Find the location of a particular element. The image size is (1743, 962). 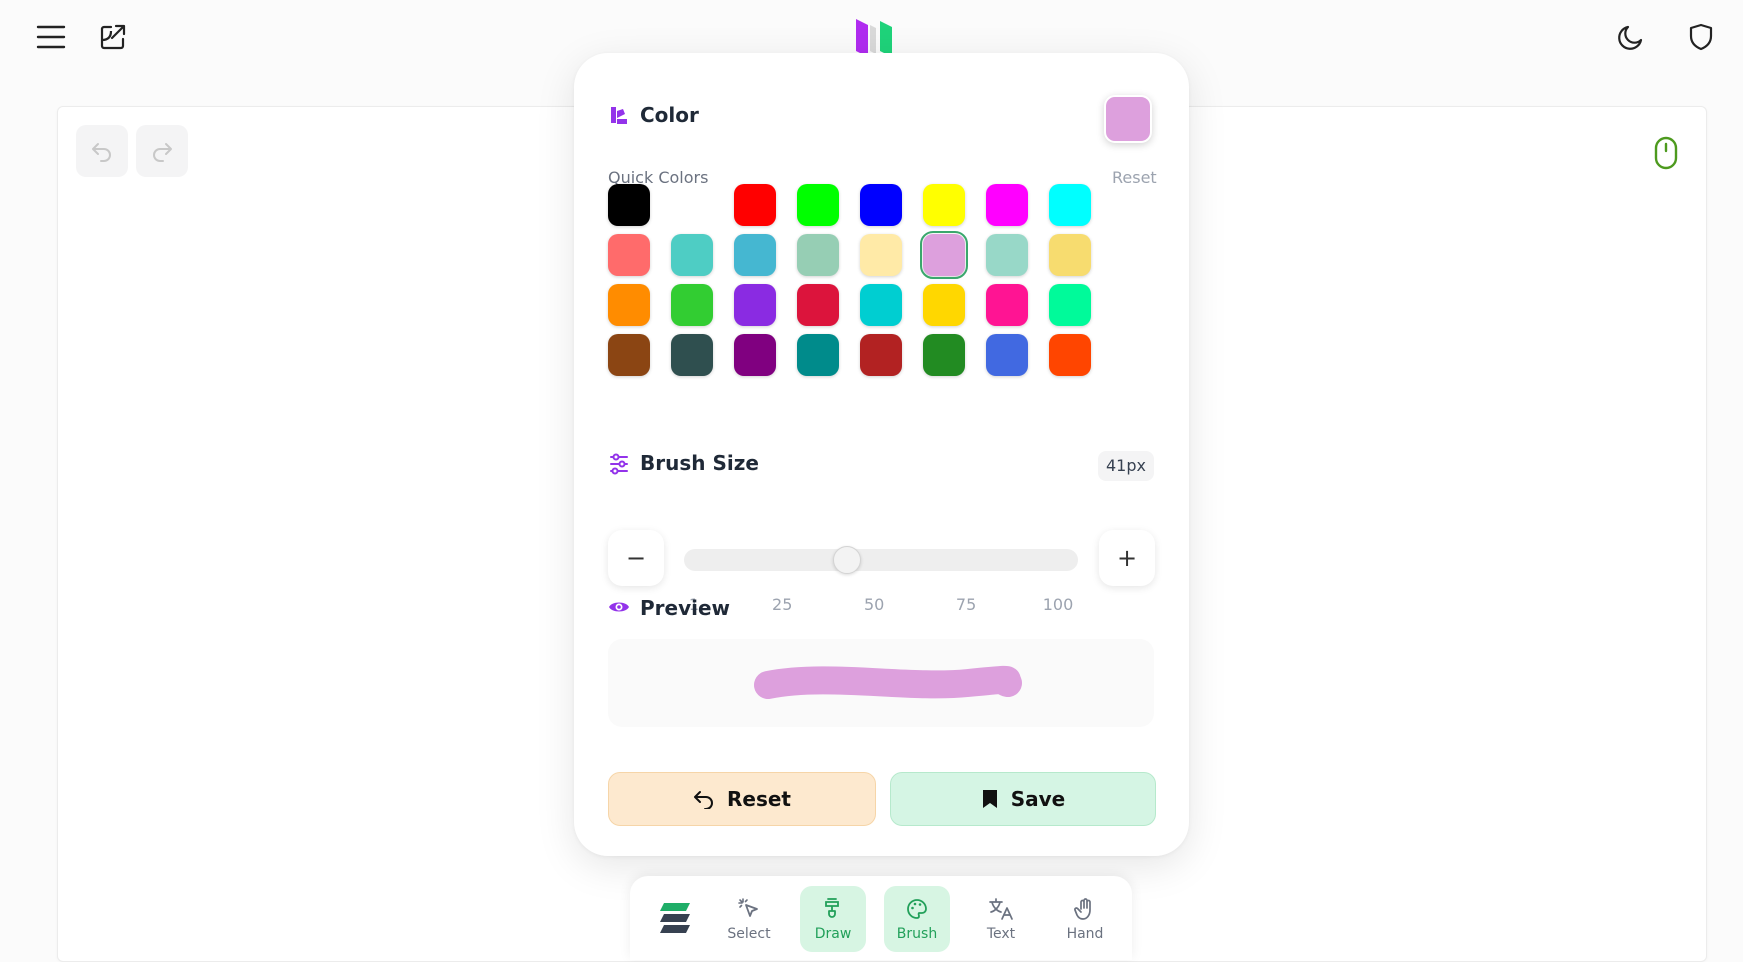

color-section-title: Color is located at coordinates (669, 115).